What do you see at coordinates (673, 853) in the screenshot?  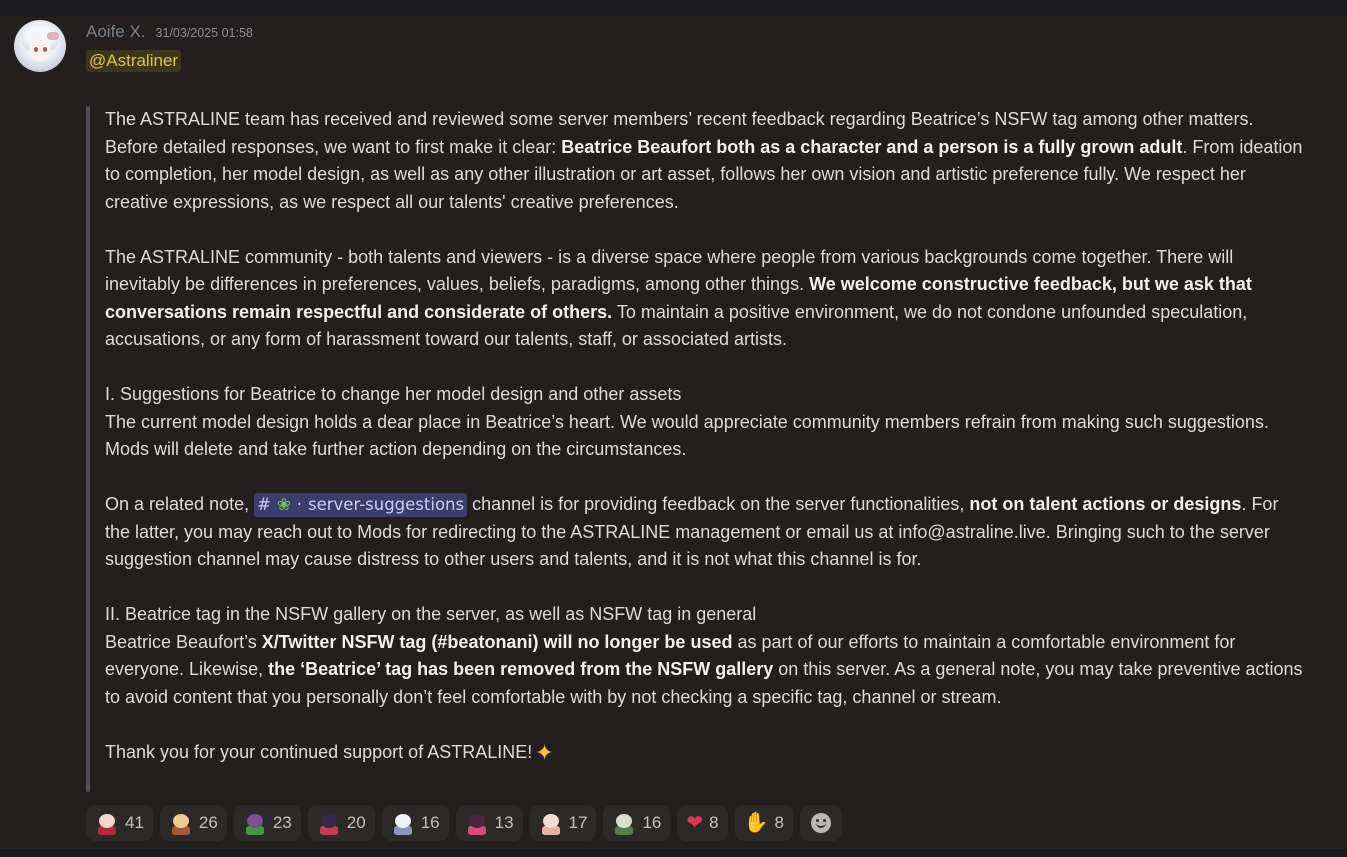 I see `bottom-bar` at bounding box center [673, 853].